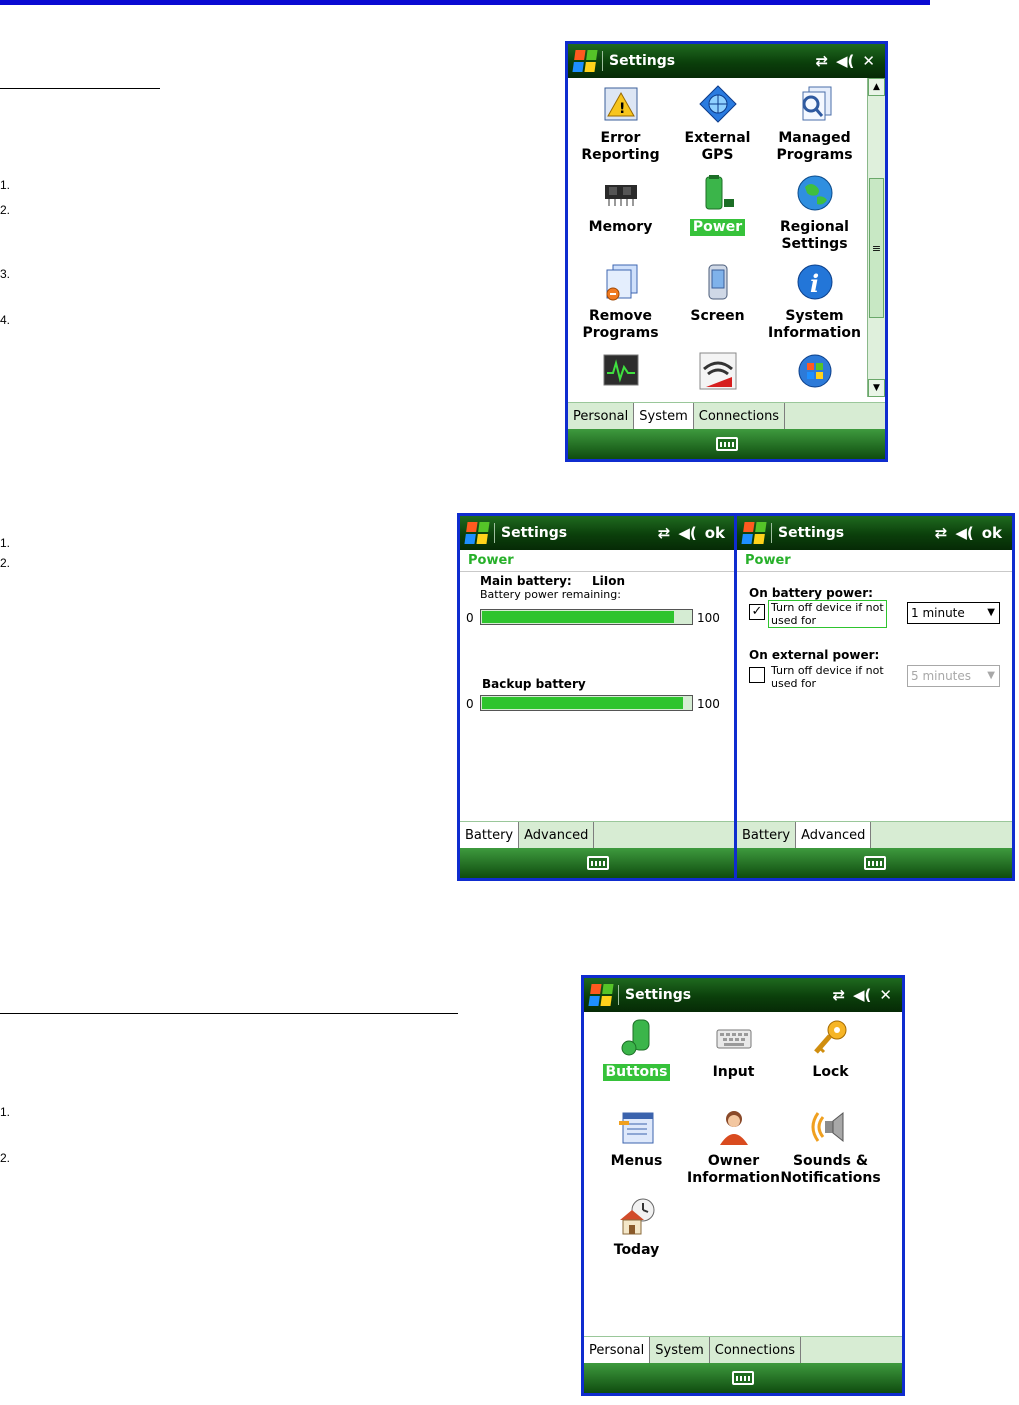 The width and height of the screenshot is (1019, 1405). Describe the element at coordinates (814, 215) in the screenshot. I see `settings-item-regional-settings: Regional Settings` at that location.